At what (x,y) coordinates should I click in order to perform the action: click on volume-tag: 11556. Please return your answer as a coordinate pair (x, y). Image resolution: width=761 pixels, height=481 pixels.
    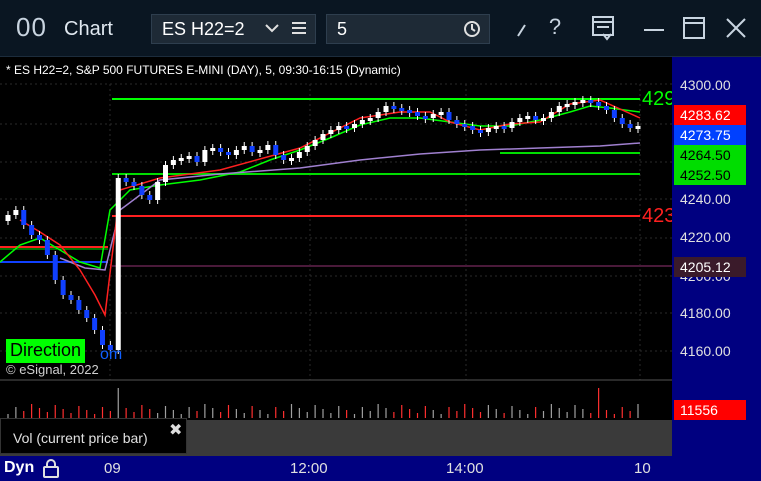
    Looking at the image, I should click on (710, 410).